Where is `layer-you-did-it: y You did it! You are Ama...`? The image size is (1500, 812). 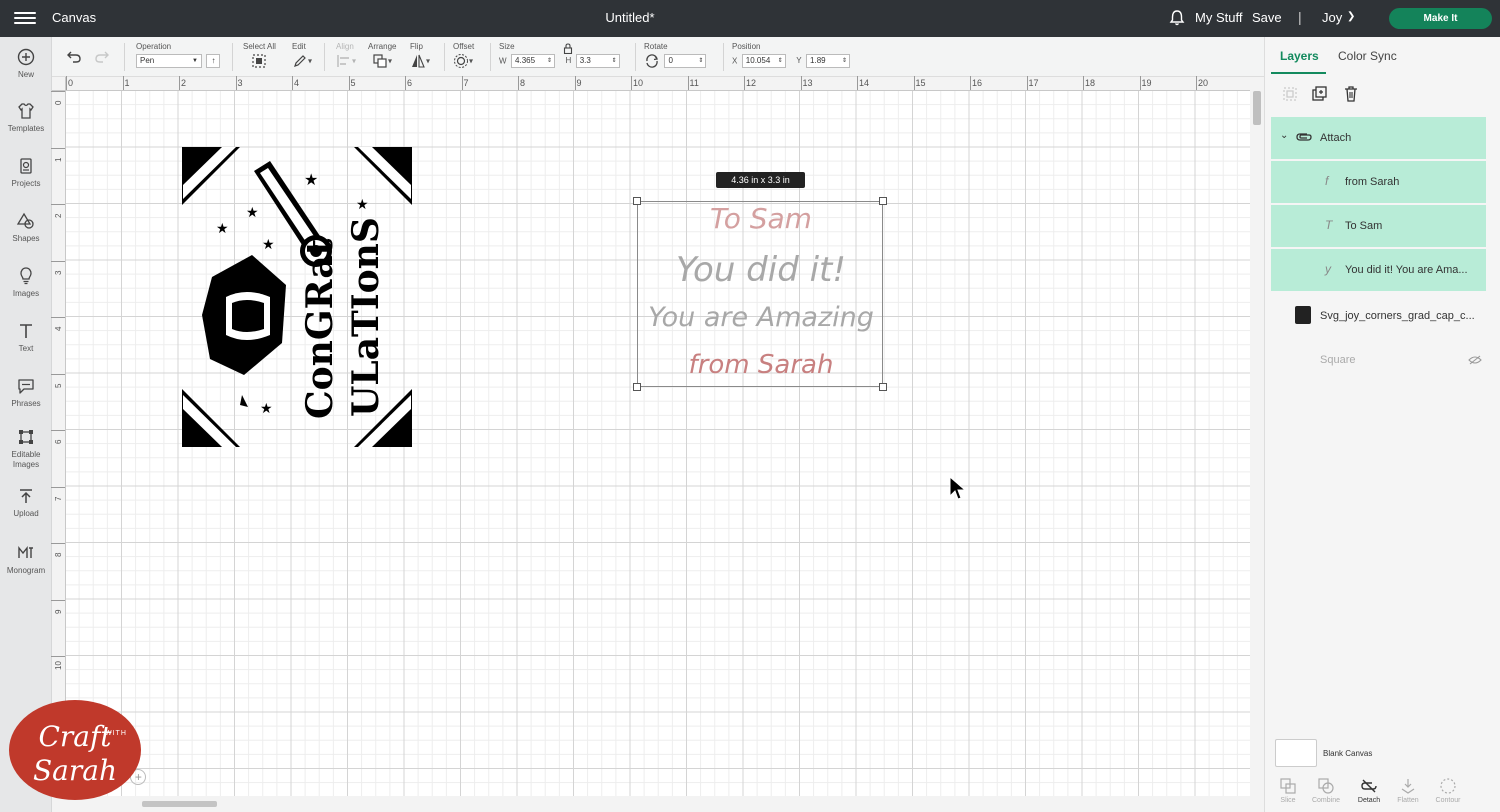 layer-you-did-it: y You did it! You are Ama... is located at coordinates (1378, 270).